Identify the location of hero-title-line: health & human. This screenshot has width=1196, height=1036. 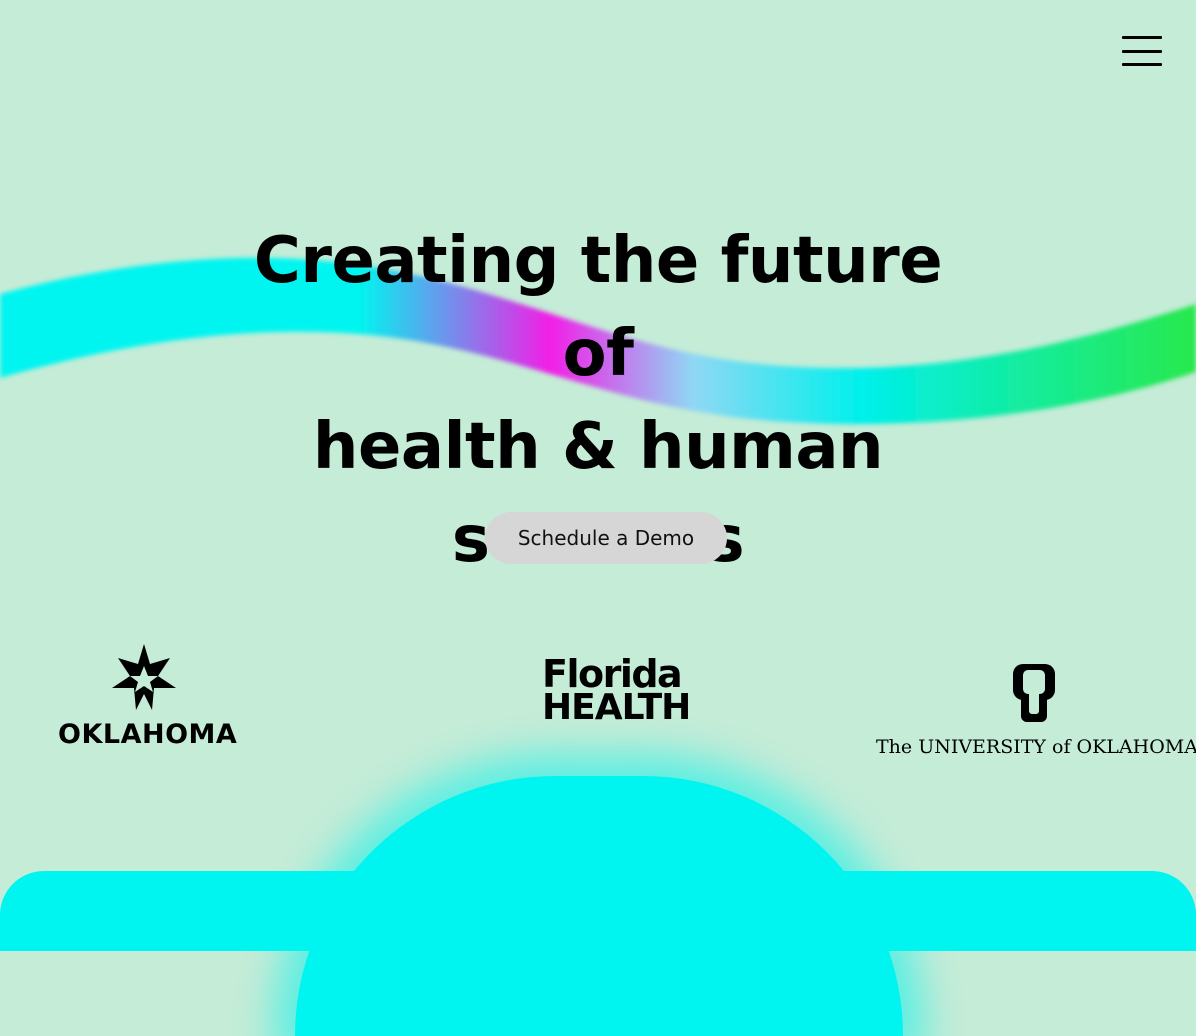
(598, 447).